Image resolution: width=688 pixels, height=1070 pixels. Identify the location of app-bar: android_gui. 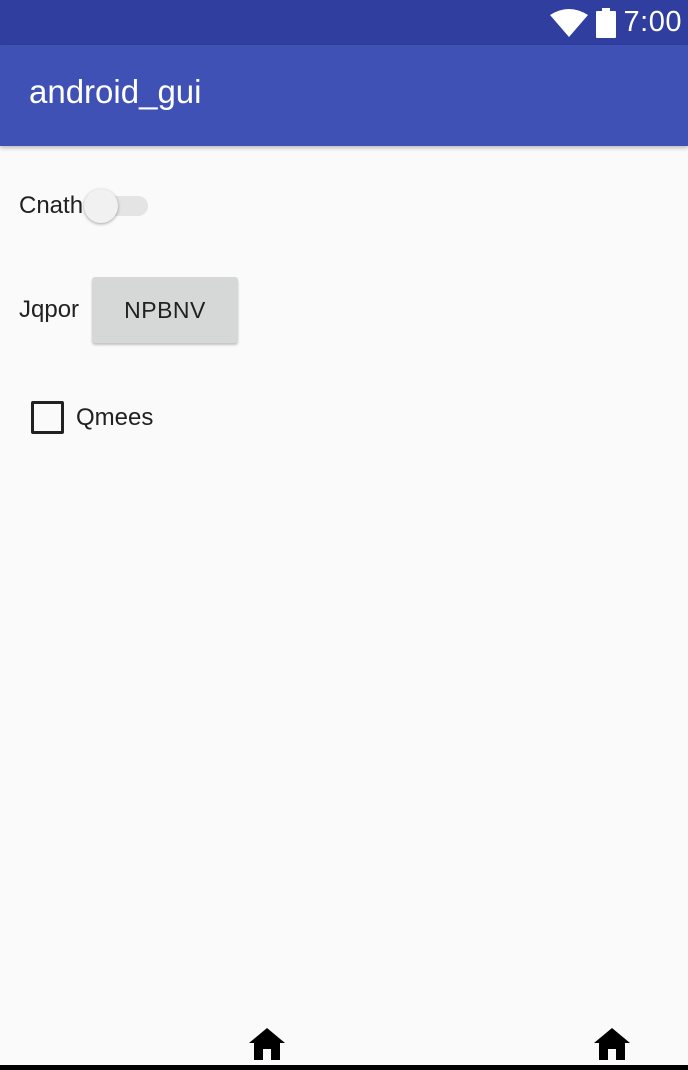
(344, 95).